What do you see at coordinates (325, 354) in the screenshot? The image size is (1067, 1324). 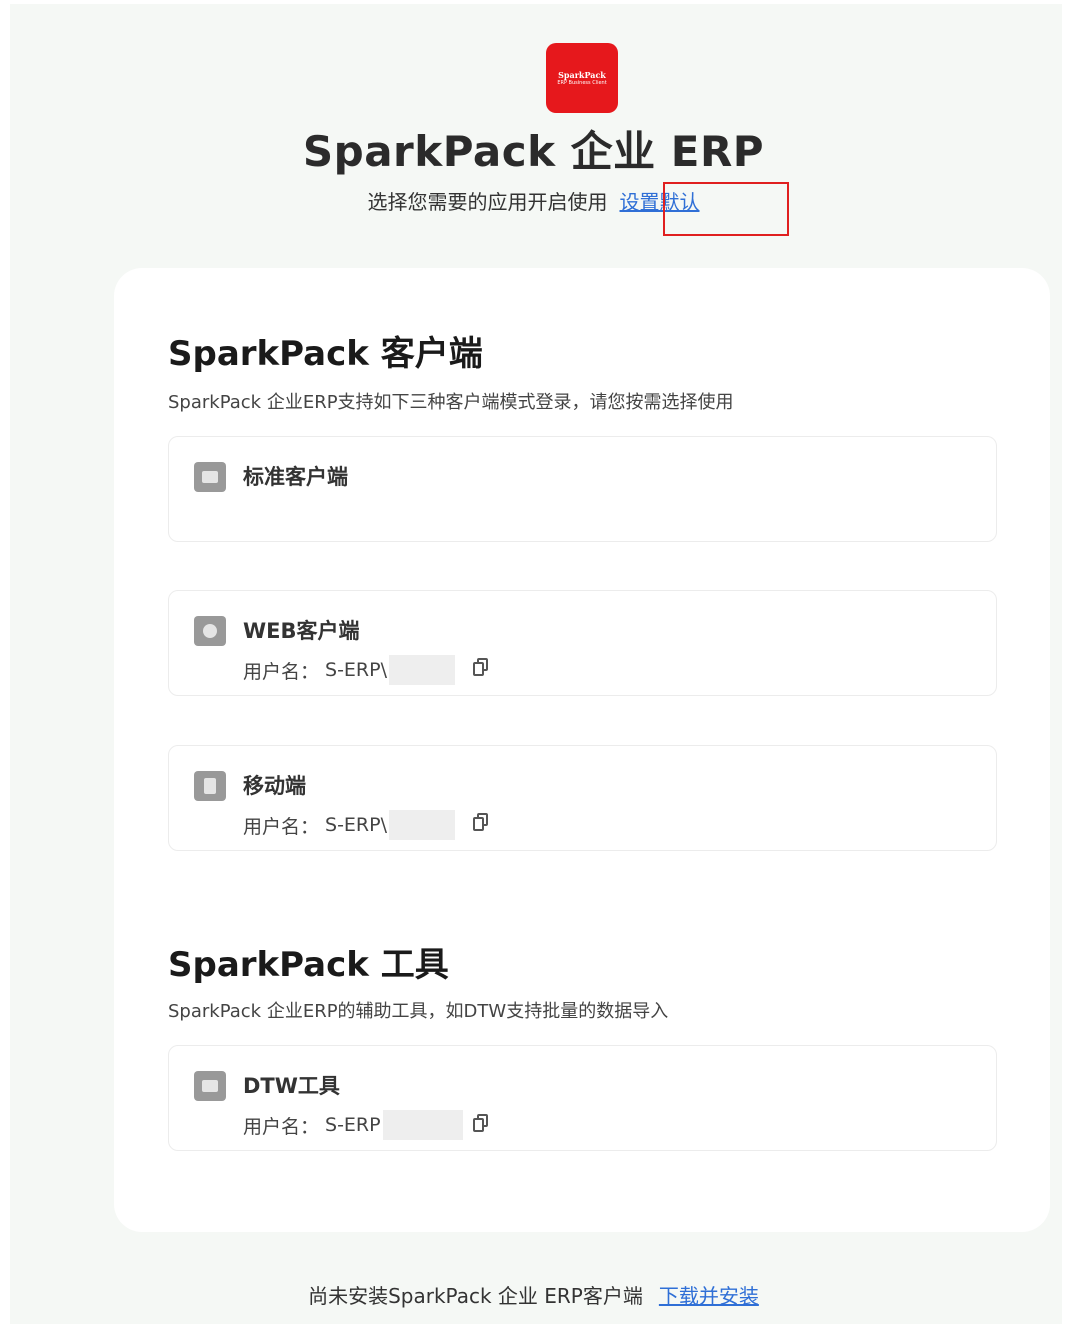 I see `clients-section-title: SparkPack 客户端` at bounding box center [325, 354].